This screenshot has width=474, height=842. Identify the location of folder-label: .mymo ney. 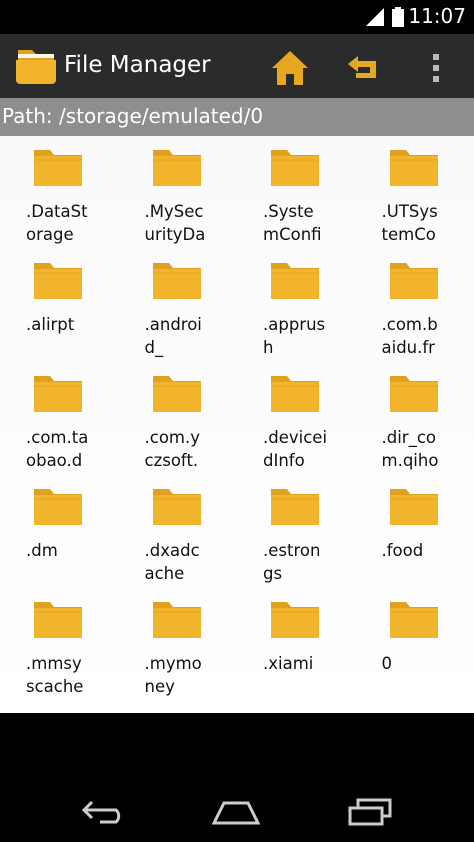
(173, 675).